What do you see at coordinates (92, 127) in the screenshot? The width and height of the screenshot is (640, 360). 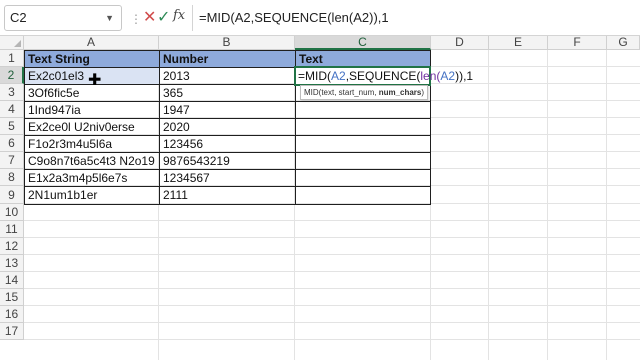 I see `cell-a5: Ex2ce0l U2niv0erse` at bounding box center [92, 127].